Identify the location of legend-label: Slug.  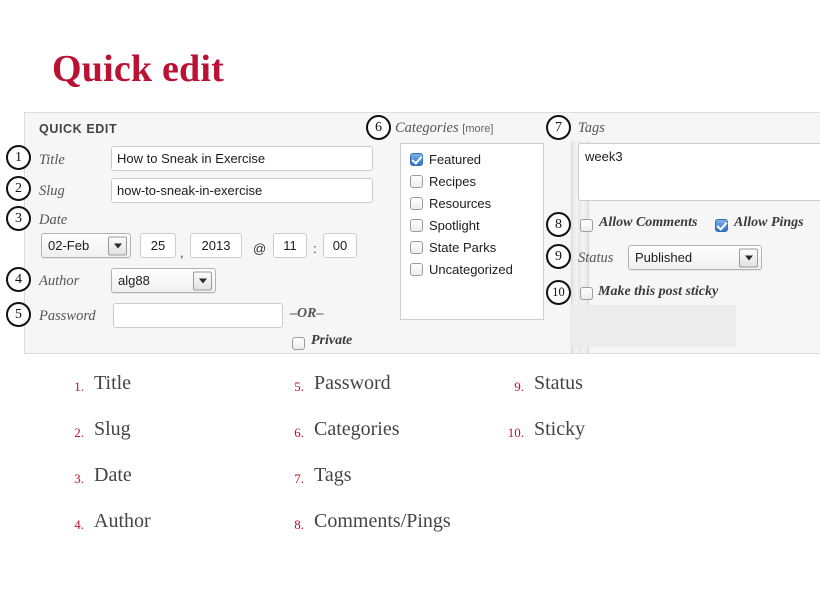
(112, 429).